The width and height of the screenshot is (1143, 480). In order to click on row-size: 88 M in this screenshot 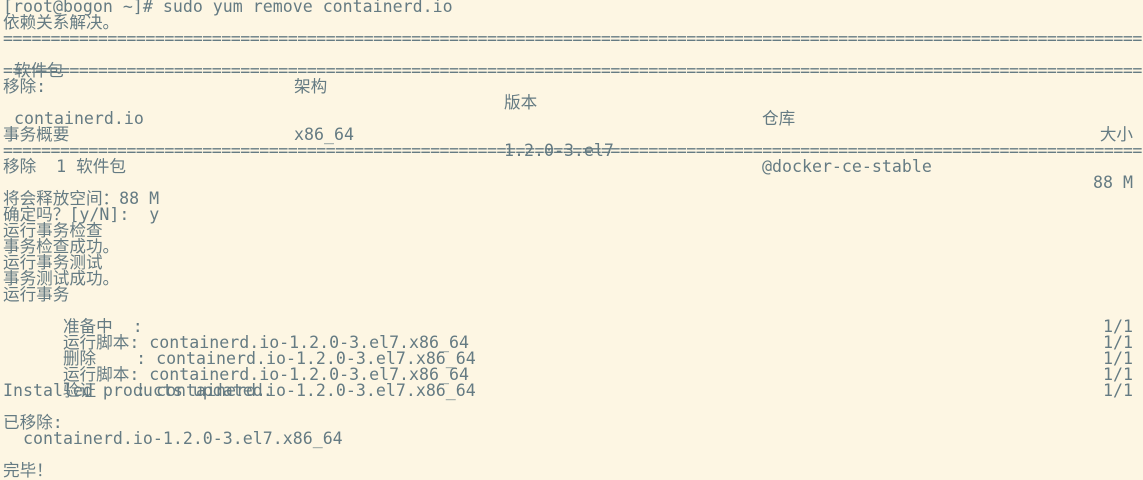, I will do `click(1113, 182)`.